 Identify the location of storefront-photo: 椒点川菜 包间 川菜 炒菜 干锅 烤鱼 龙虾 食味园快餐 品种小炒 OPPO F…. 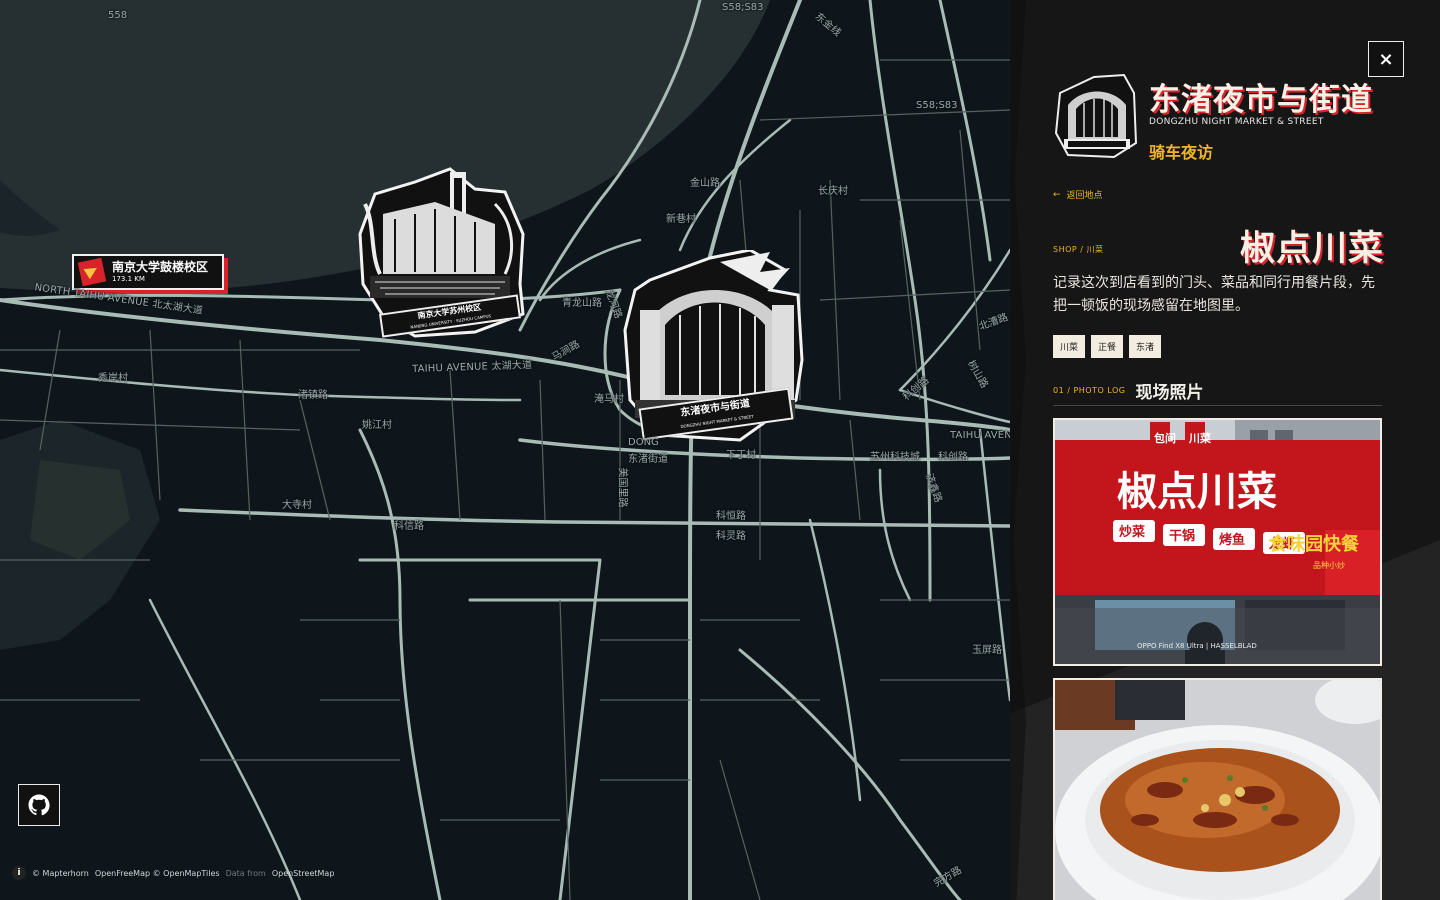
(1217, 542).